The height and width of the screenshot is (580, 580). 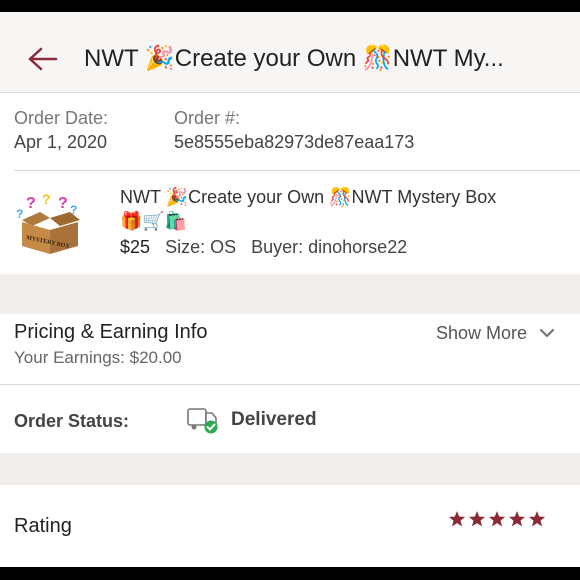 I want to click on order-status-value: Delivered, so click(x=274, y=419).